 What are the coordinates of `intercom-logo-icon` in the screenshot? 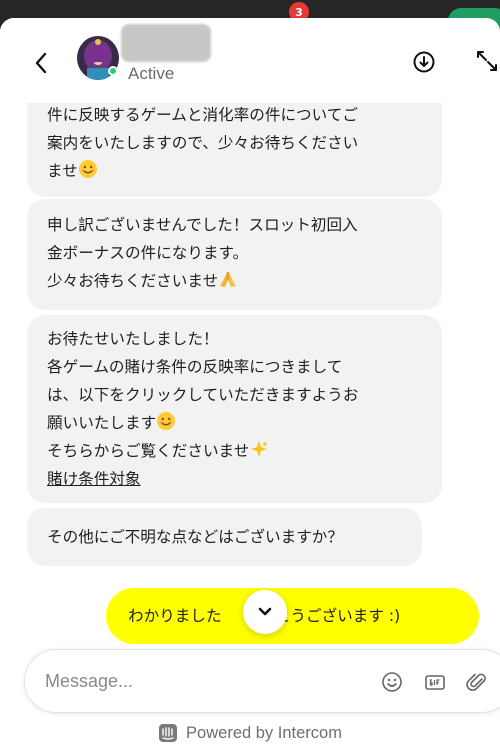 It's located at (168, 733).